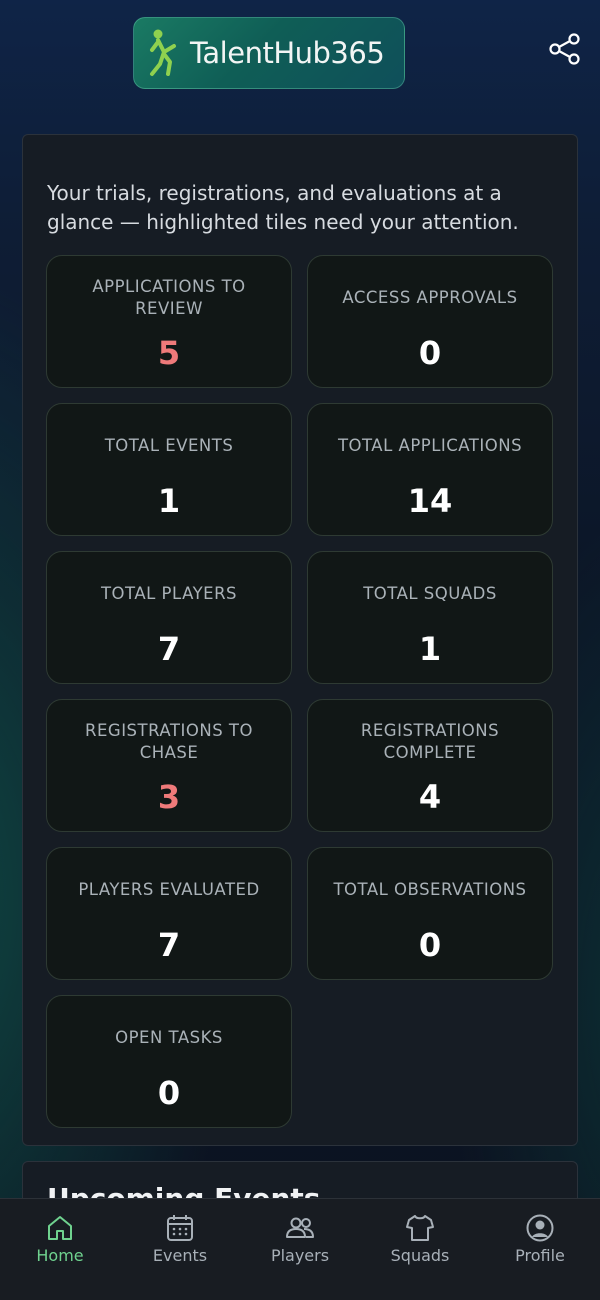 This screenshot has width=600, height=1300. What do you see at coordinates (430, 321) in the screenshot?
I see `tile-access-approvals: ACCESS APPROVALS 0` at bounding box center [430, 321].